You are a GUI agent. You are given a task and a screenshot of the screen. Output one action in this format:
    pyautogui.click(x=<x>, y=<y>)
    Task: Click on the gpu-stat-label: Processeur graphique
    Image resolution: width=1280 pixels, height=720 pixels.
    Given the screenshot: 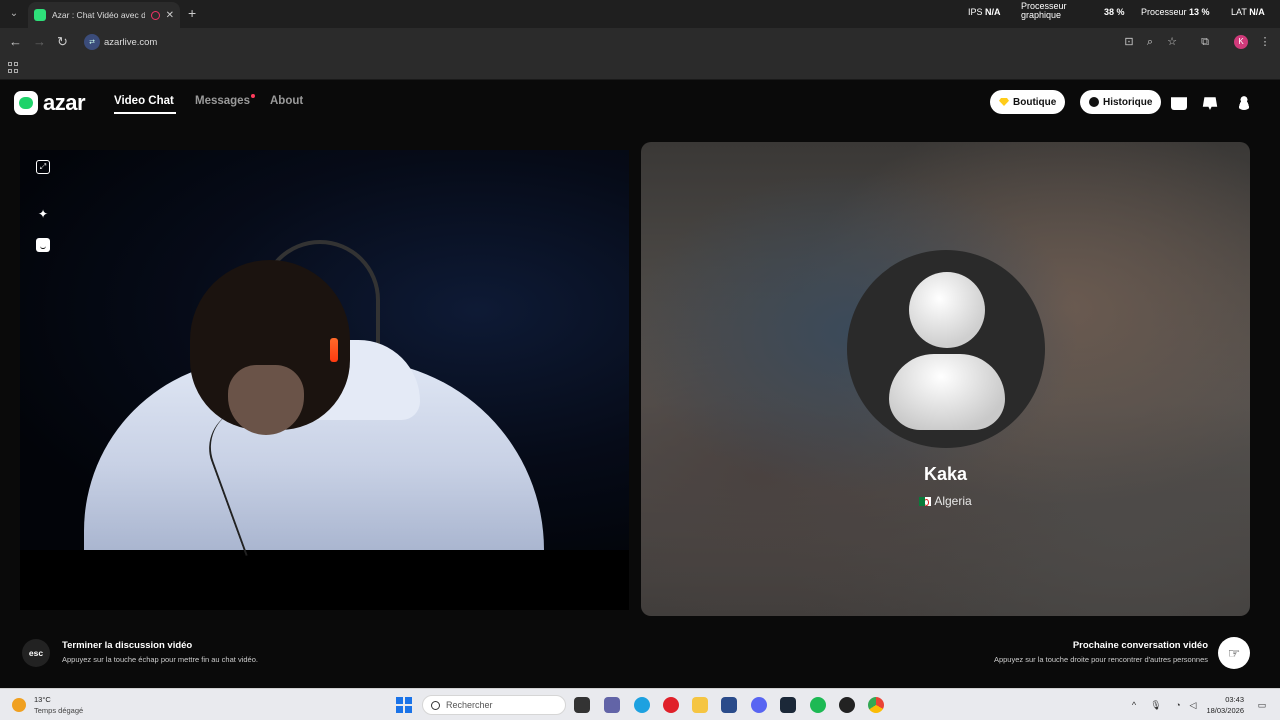 What is the action you would take?
    pyautogui.click(x=1044, y=10)
    